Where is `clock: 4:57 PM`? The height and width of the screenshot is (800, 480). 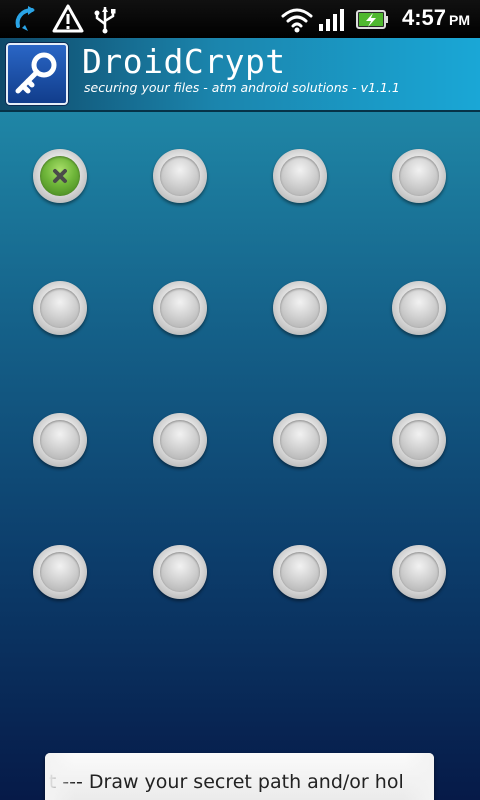
clock: 4:57 PM is located at coordinates (436, 18).